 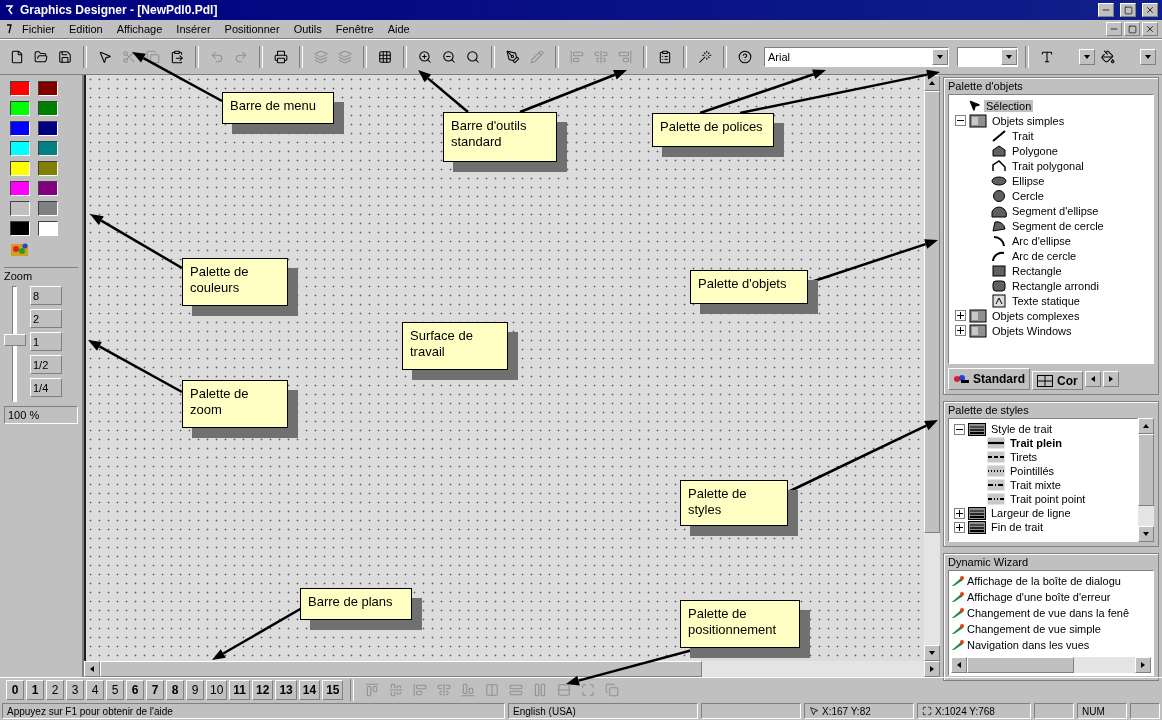 I want to click on plane-button: 0, so click(x=15, y=690).